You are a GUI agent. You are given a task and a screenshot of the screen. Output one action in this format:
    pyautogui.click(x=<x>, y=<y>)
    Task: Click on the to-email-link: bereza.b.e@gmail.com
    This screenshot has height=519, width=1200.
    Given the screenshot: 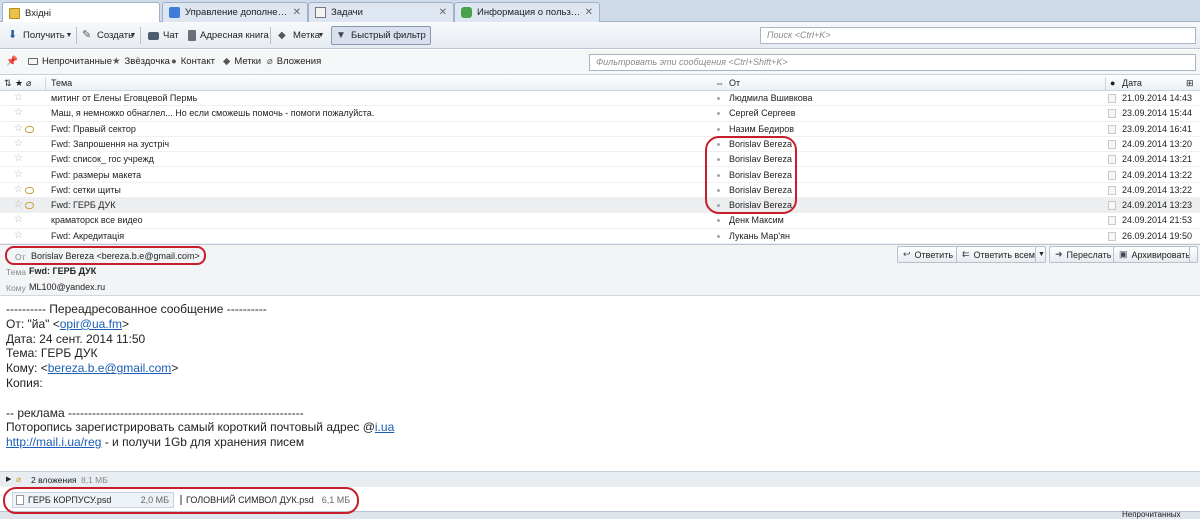 What is the action you would take?
    pyautogui.click(x=110, y=368)
    